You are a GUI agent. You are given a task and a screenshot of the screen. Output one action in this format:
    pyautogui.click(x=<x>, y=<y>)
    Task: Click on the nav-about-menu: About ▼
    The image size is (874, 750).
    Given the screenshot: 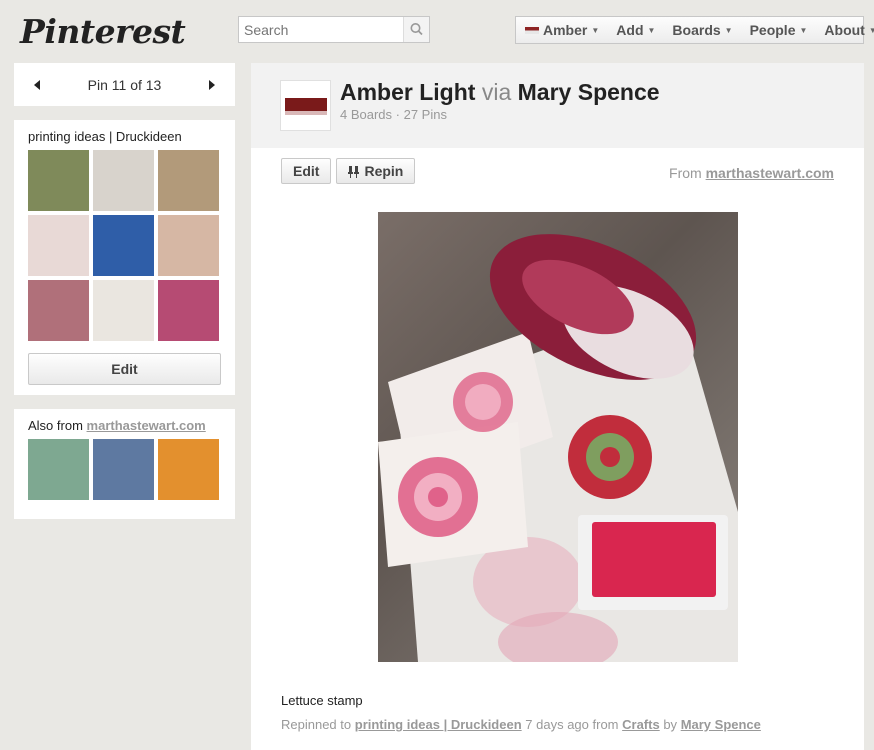 What is the action you would take?
    pyautogui.click(x=844, y=30)
    